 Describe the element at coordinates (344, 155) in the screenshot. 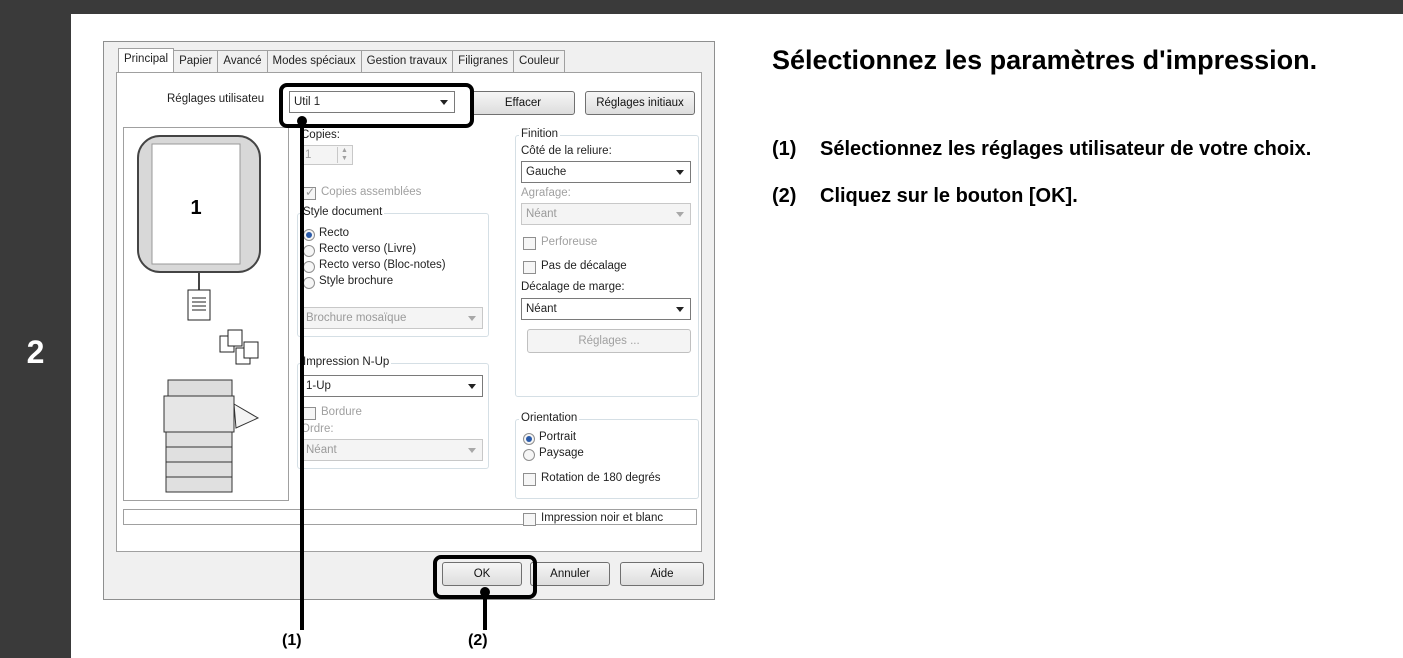

I see `stepper-icon: ▲ ▼` at that location.